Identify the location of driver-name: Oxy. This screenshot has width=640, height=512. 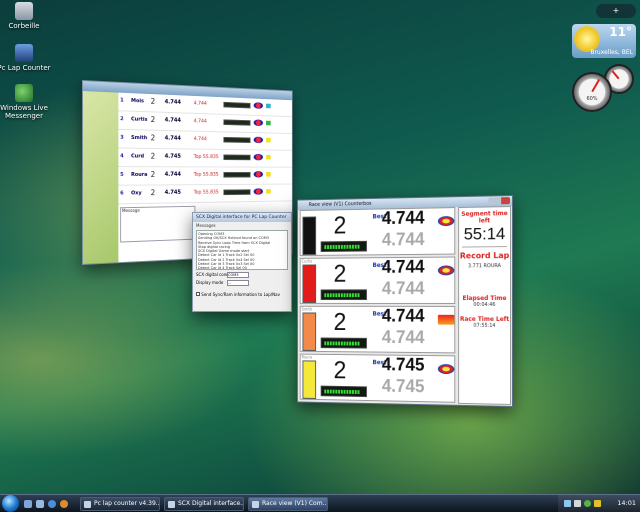
(136, 193).